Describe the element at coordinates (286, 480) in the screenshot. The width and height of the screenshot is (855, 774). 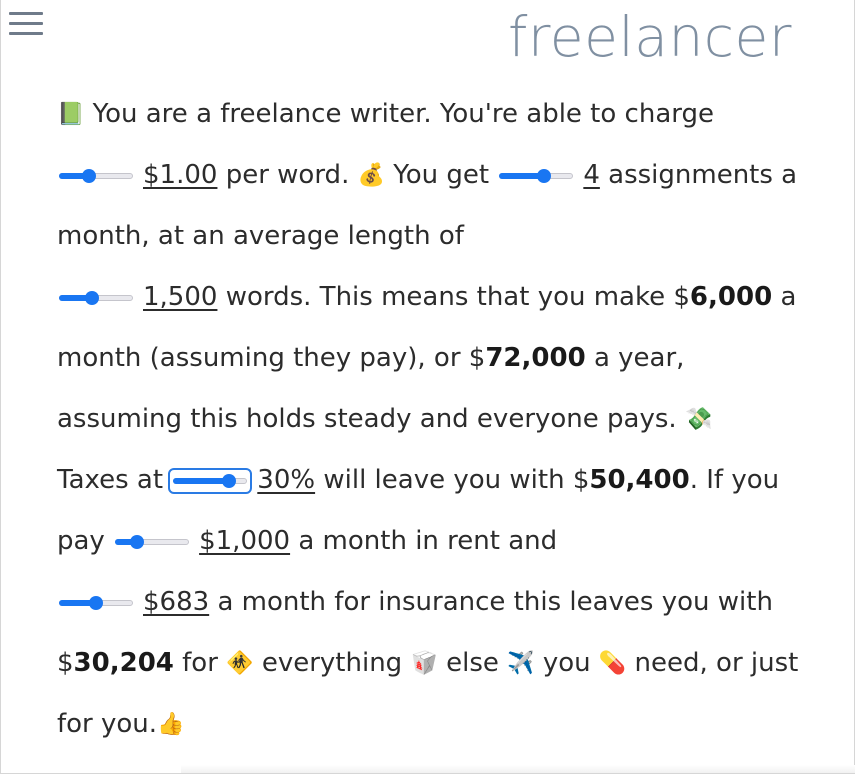
I see `tax-rate-value: 30%` at that location.